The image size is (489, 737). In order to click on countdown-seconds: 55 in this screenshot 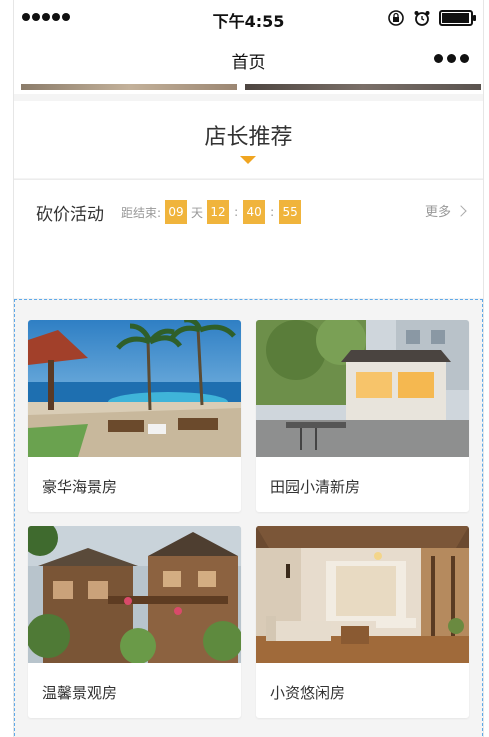, I will do `click(290, 212)`.